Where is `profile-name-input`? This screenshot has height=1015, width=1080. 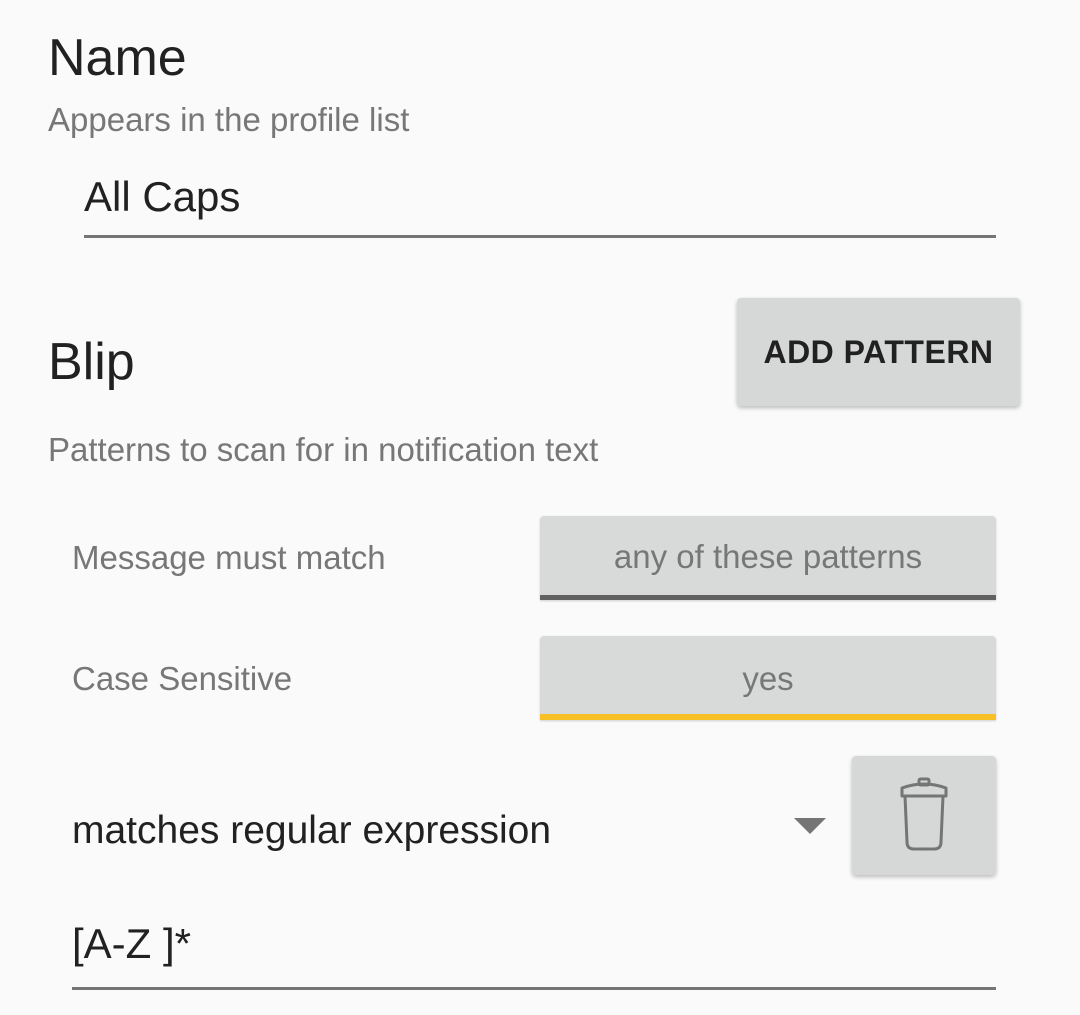 profile-name-input is located at coordinates (540, 198).